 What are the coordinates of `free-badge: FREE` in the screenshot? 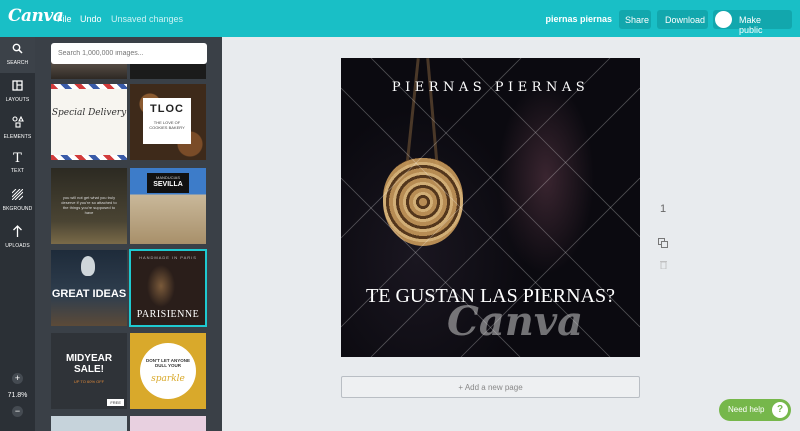 It's located at (115, 402).